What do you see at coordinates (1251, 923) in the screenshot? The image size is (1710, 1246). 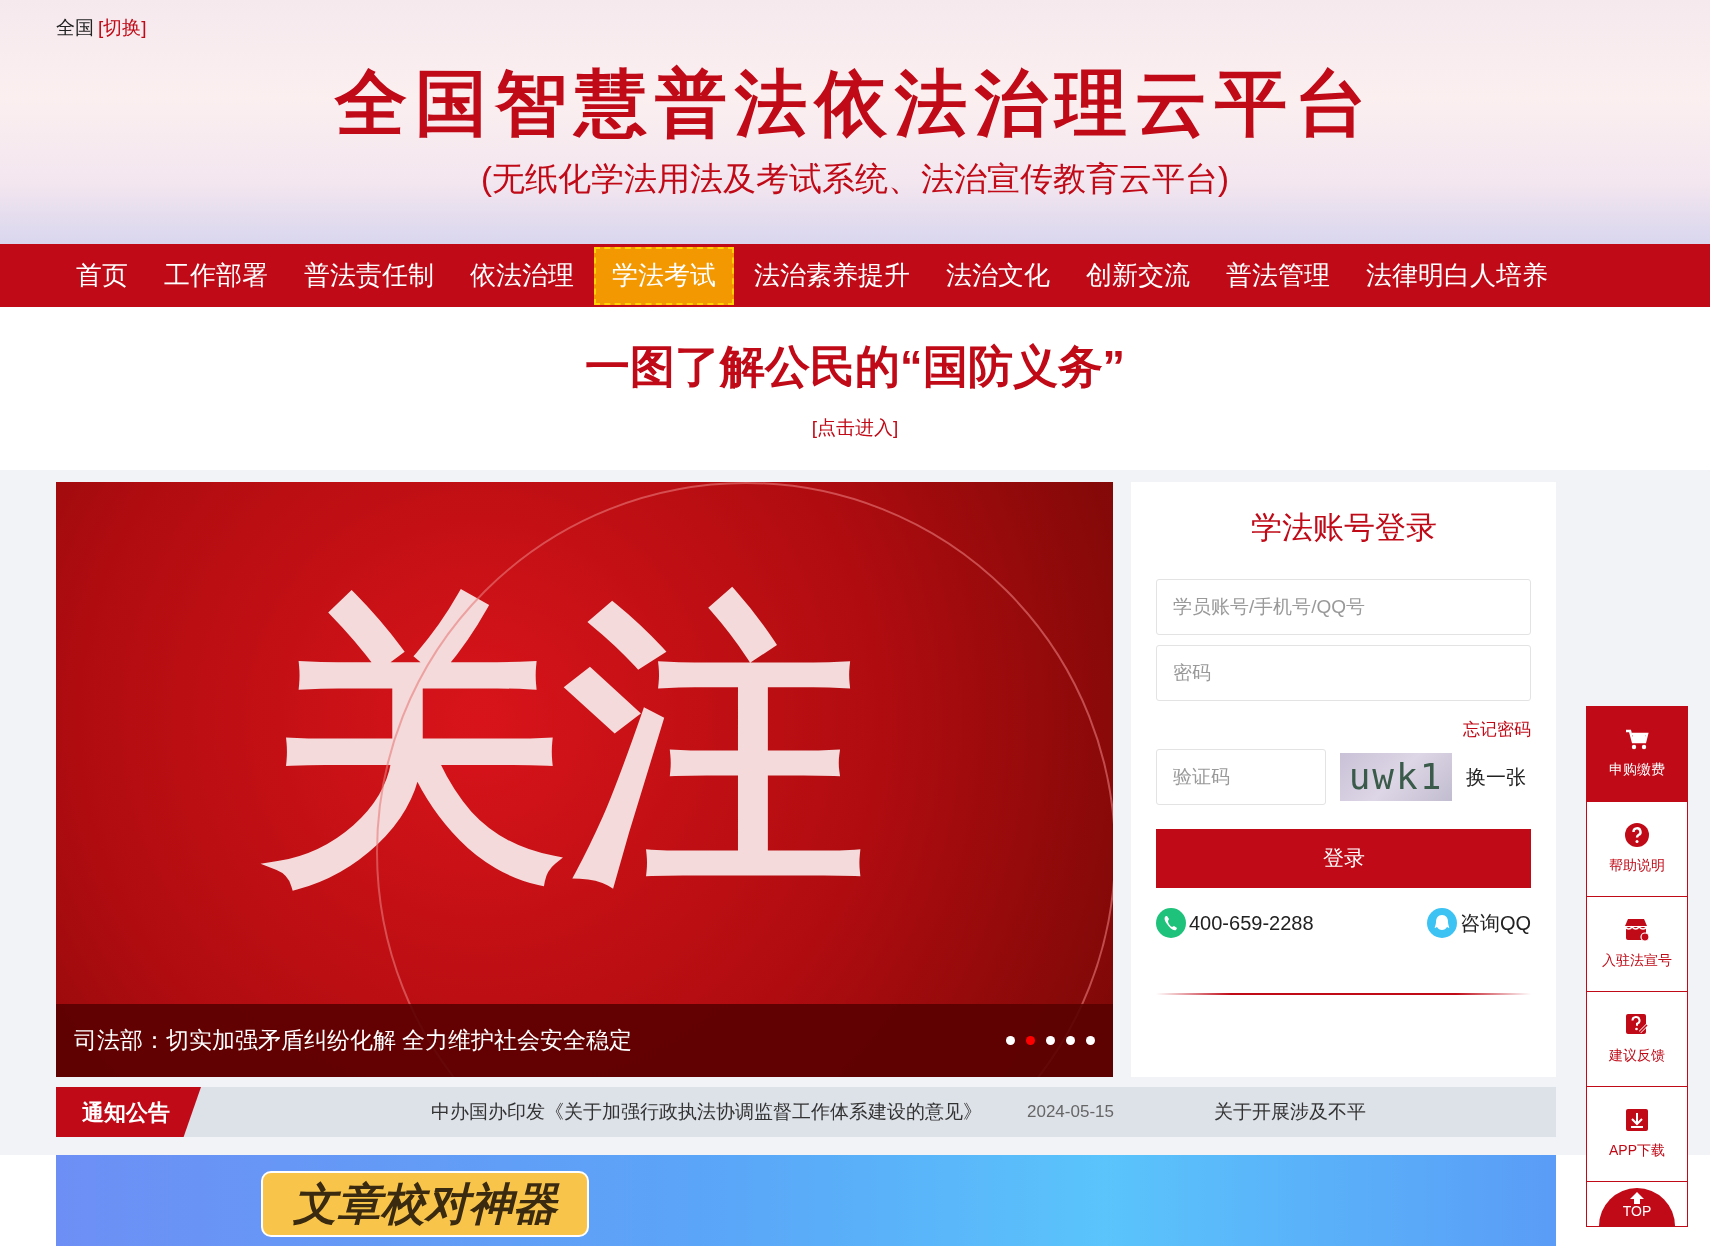 I see `phone-number: 400-659-2288` at bounding box center [1251, 923].